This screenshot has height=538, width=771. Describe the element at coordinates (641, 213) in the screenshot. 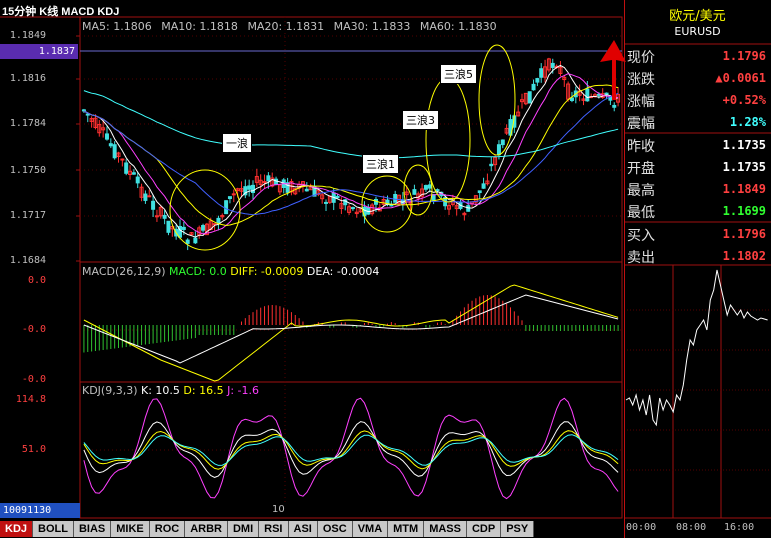

I see `quote-label: 最低` at that location.